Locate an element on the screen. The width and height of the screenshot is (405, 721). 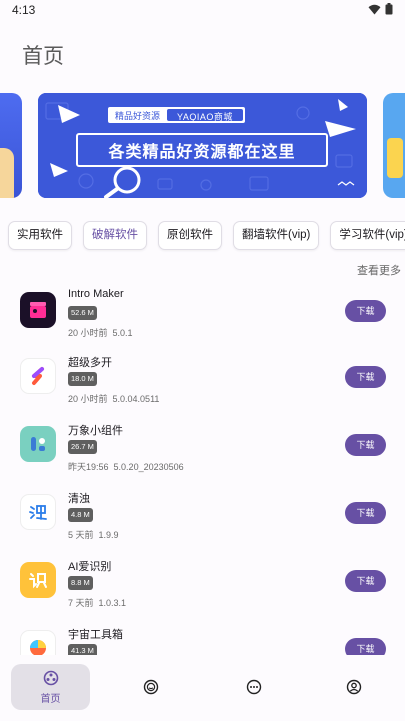
super-multi-icon is located at coordinates (38, 376).